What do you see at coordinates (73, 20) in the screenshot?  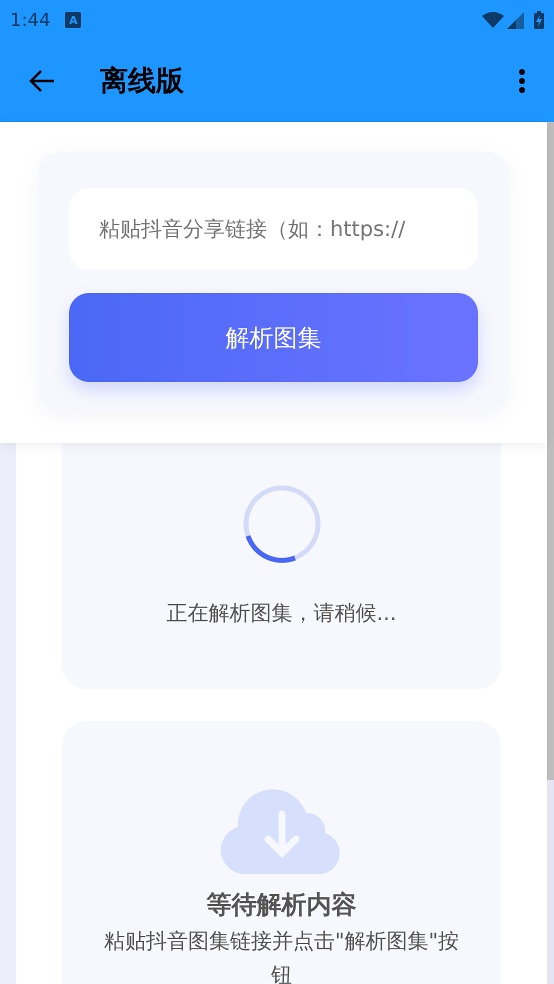 I see `notification-icon: A` at bounding box center [73, 20].